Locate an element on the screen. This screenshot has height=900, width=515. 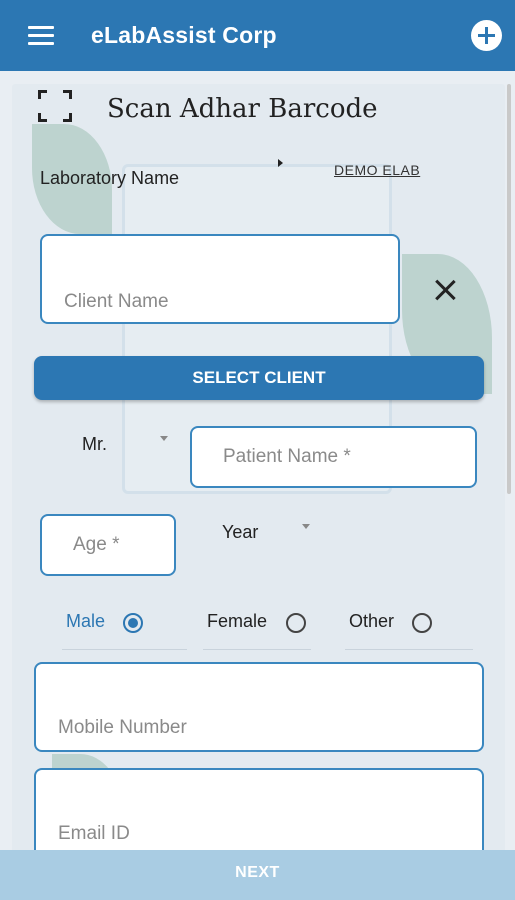
age-placeholder: Age * is located at coordinates (96, 544).